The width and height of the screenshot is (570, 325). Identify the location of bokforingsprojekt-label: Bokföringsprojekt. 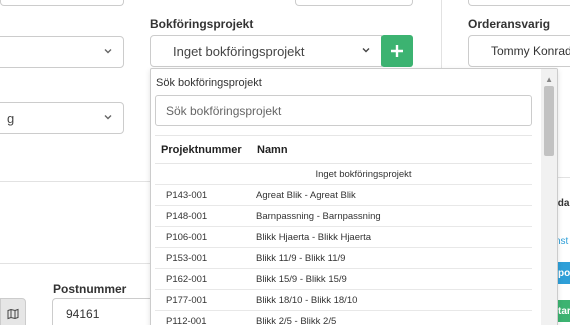
(202, 24).